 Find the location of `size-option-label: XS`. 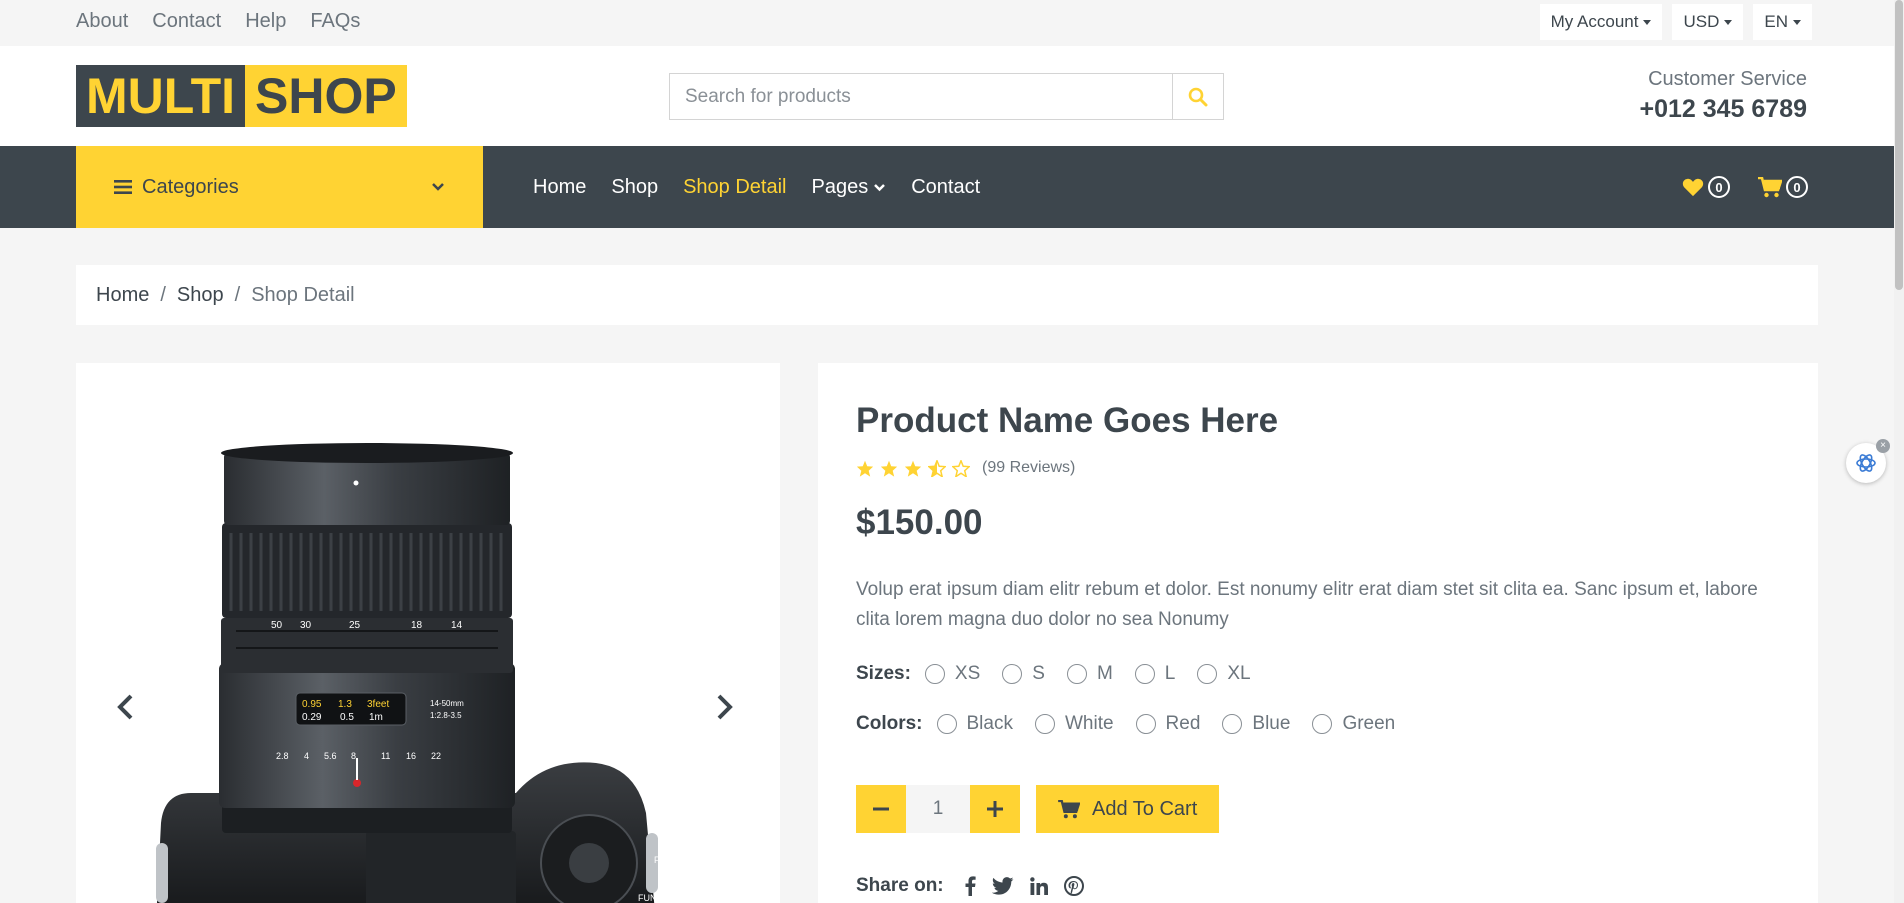

size-option-label: XS is located at coordinates (967, 673).